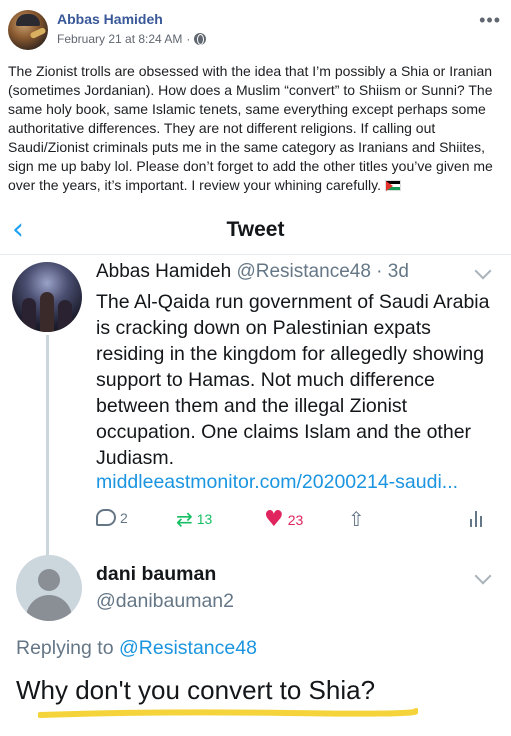 This screenshot has height=736, width=511. I want to click on original-tweet-handle: @Resistance48 · 3d, so click(322, 271).